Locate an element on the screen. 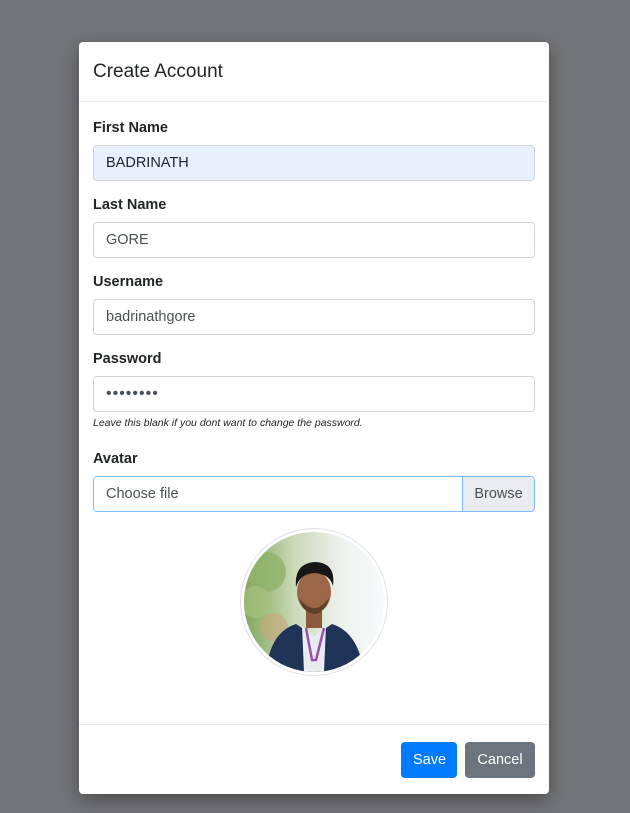 This screenshot has width=630, height=813. avatar-group: Avatar Choose file Browse is located at coordinates (314, 481).